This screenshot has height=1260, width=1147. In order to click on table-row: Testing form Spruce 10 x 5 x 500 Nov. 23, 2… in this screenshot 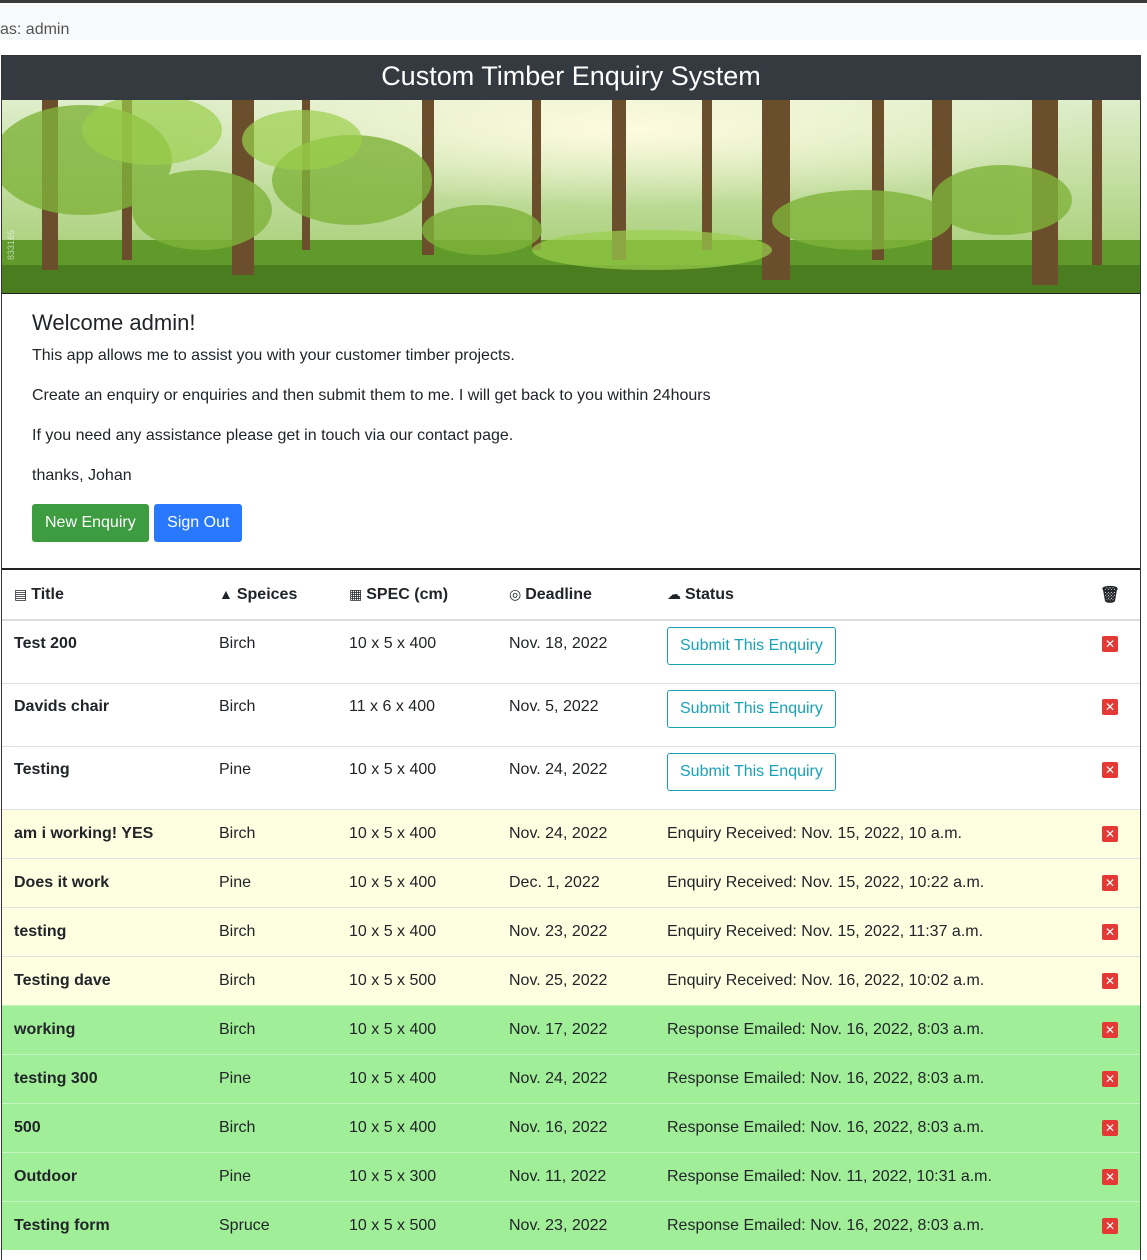, I will do `click(571, 1225)`.